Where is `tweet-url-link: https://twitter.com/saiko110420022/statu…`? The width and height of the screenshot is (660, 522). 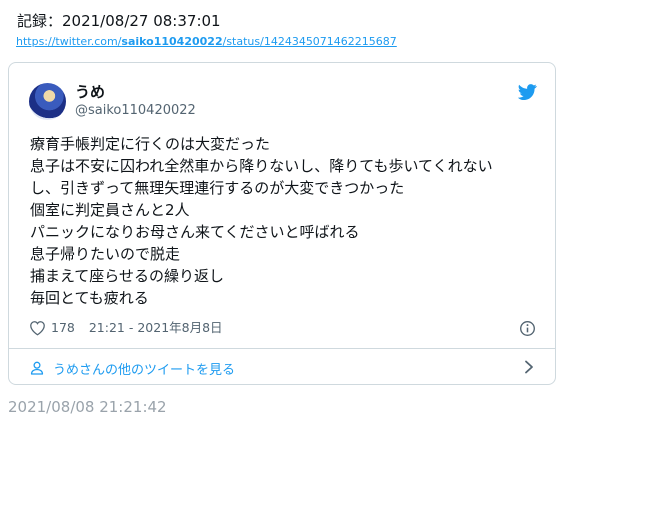 tweet-url-link: https://twitter.com/saiko110420022/statu… is located at coordinates (206, 42).